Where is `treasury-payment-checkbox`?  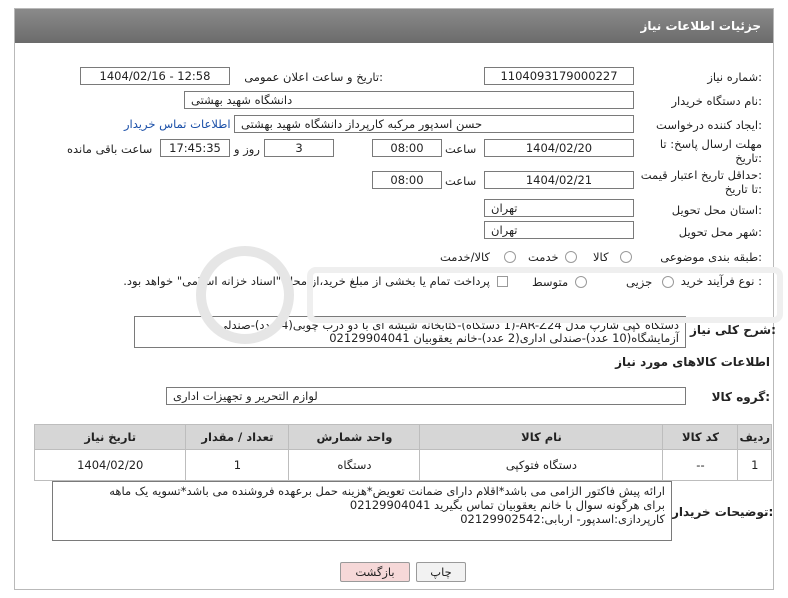
treasury-payment-checkbox is located at coordinates (502, 281).